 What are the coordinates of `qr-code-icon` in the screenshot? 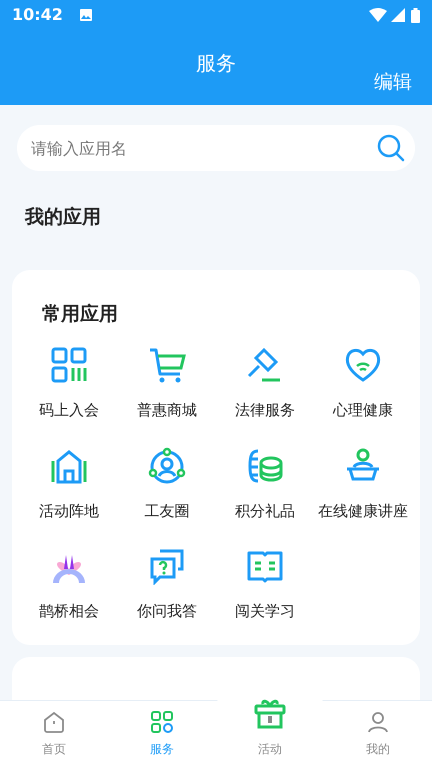 It's located at (69, 365).